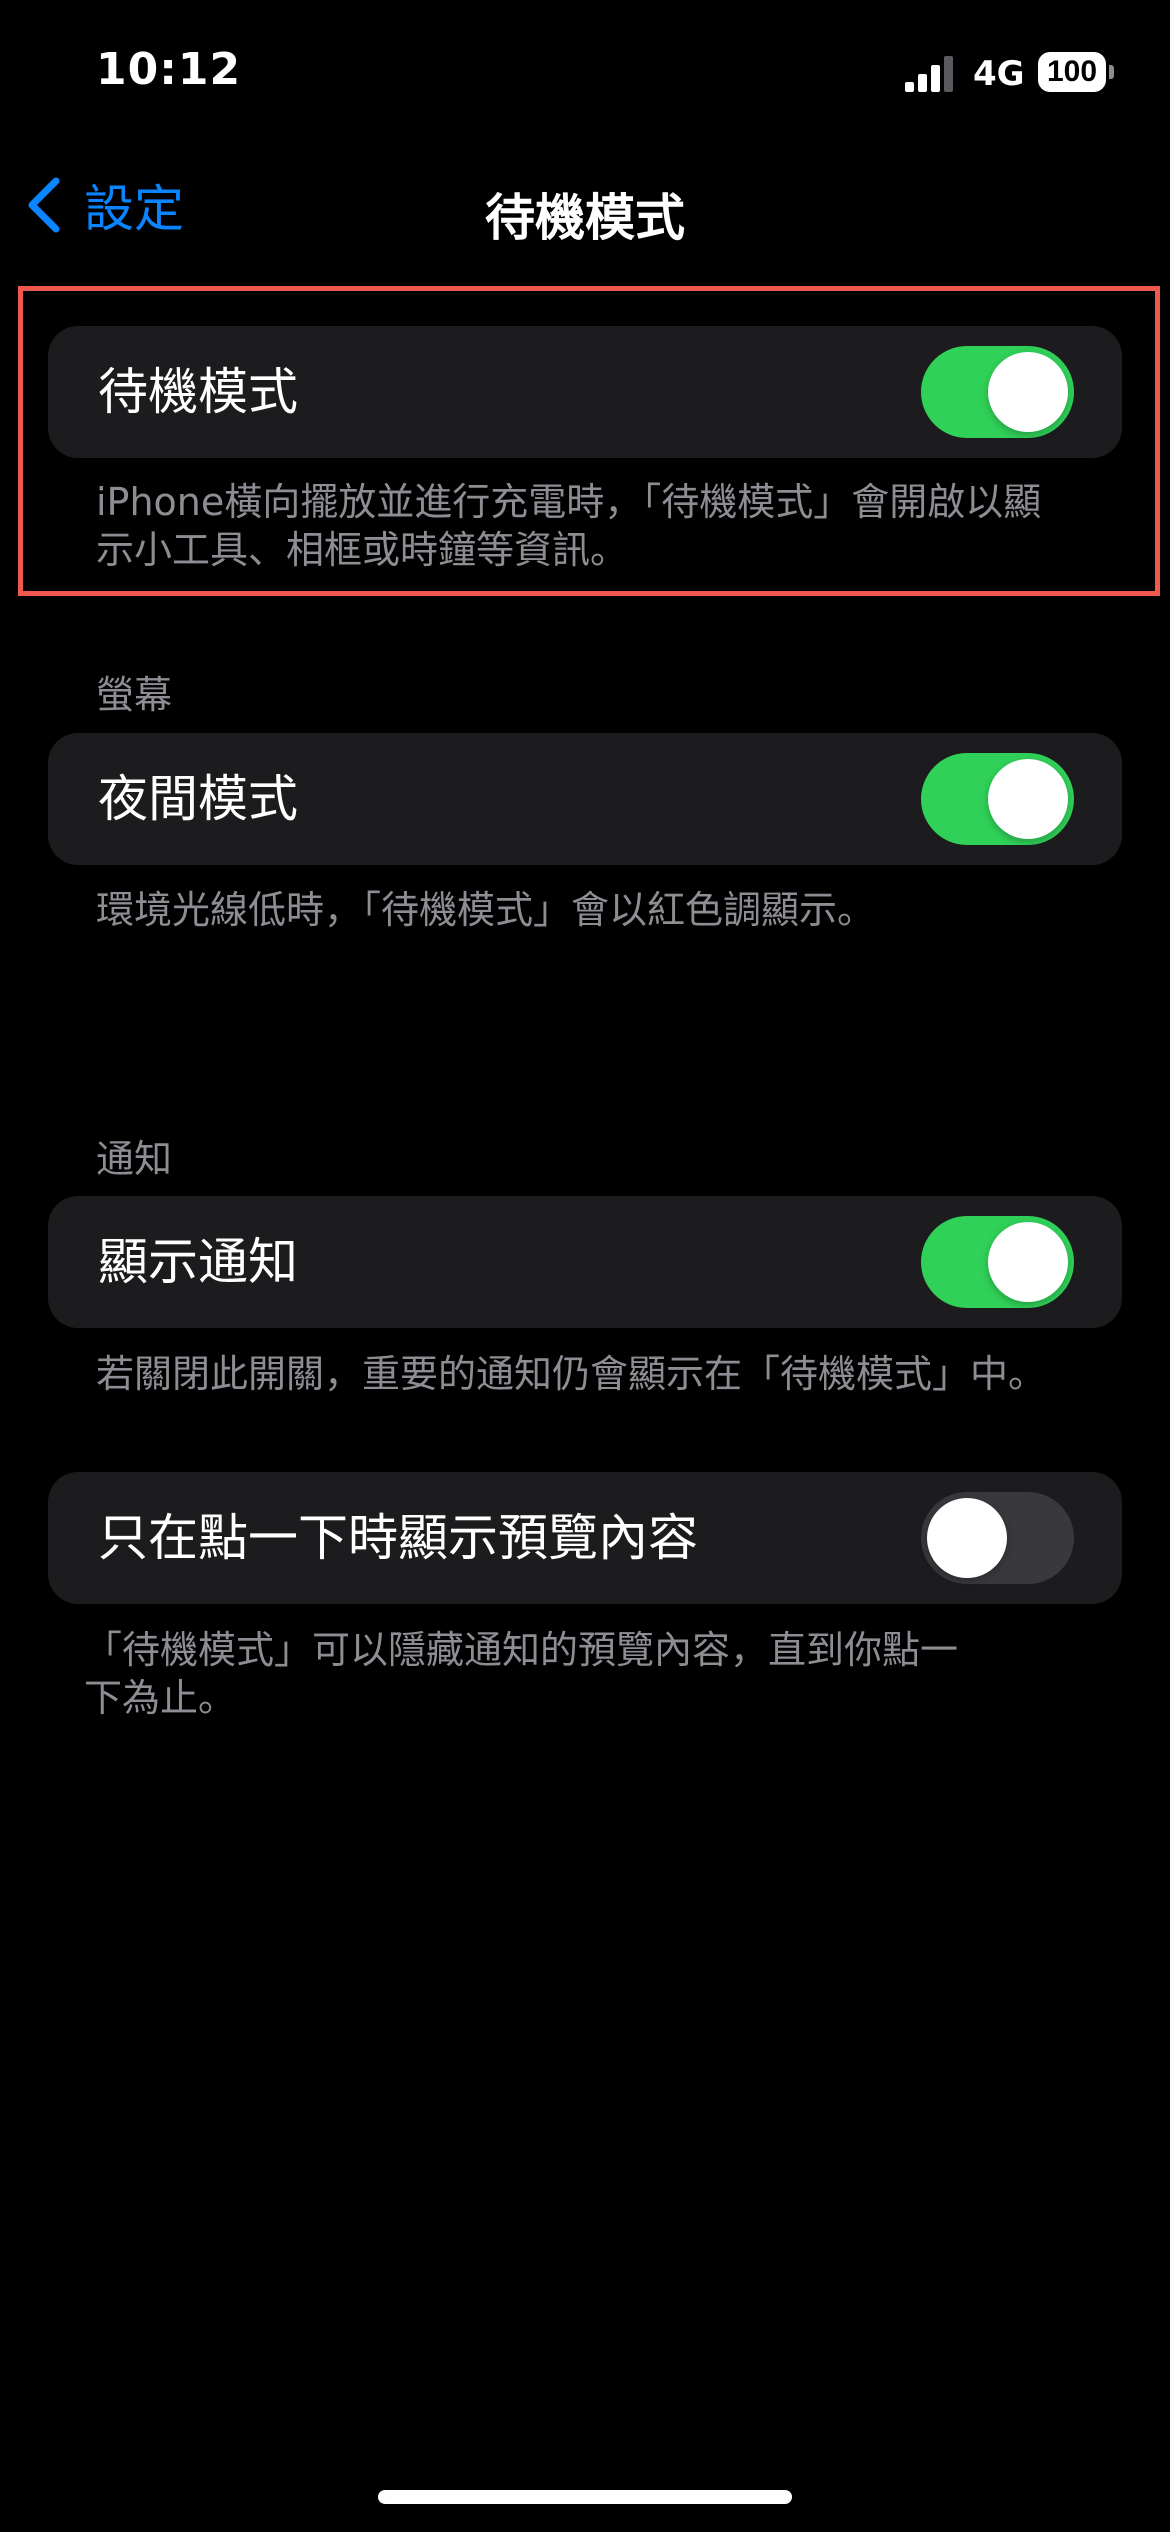 This screenshot has width=1170, height=2532. What do you see at coordinates (585, 2497) in the screenshot?
I see `home-indicator` at bounding box center [585, 2497].